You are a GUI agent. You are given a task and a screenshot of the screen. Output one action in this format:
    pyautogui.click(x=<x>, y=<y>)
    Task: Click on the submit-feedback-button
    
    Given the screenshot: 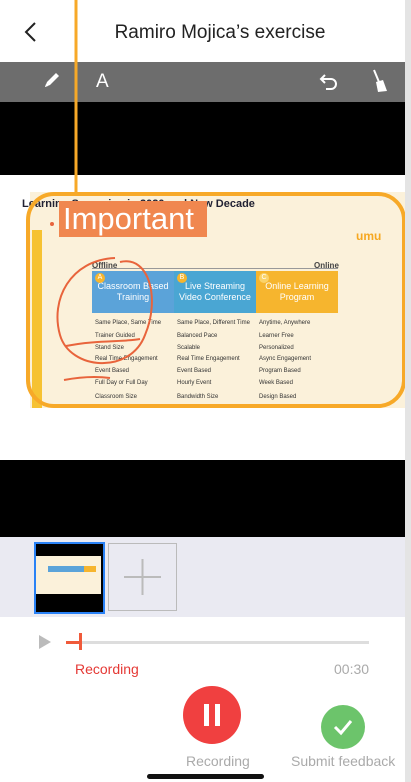 What is the action you would take?
    pyautogui.click(x=343, y=727)
    